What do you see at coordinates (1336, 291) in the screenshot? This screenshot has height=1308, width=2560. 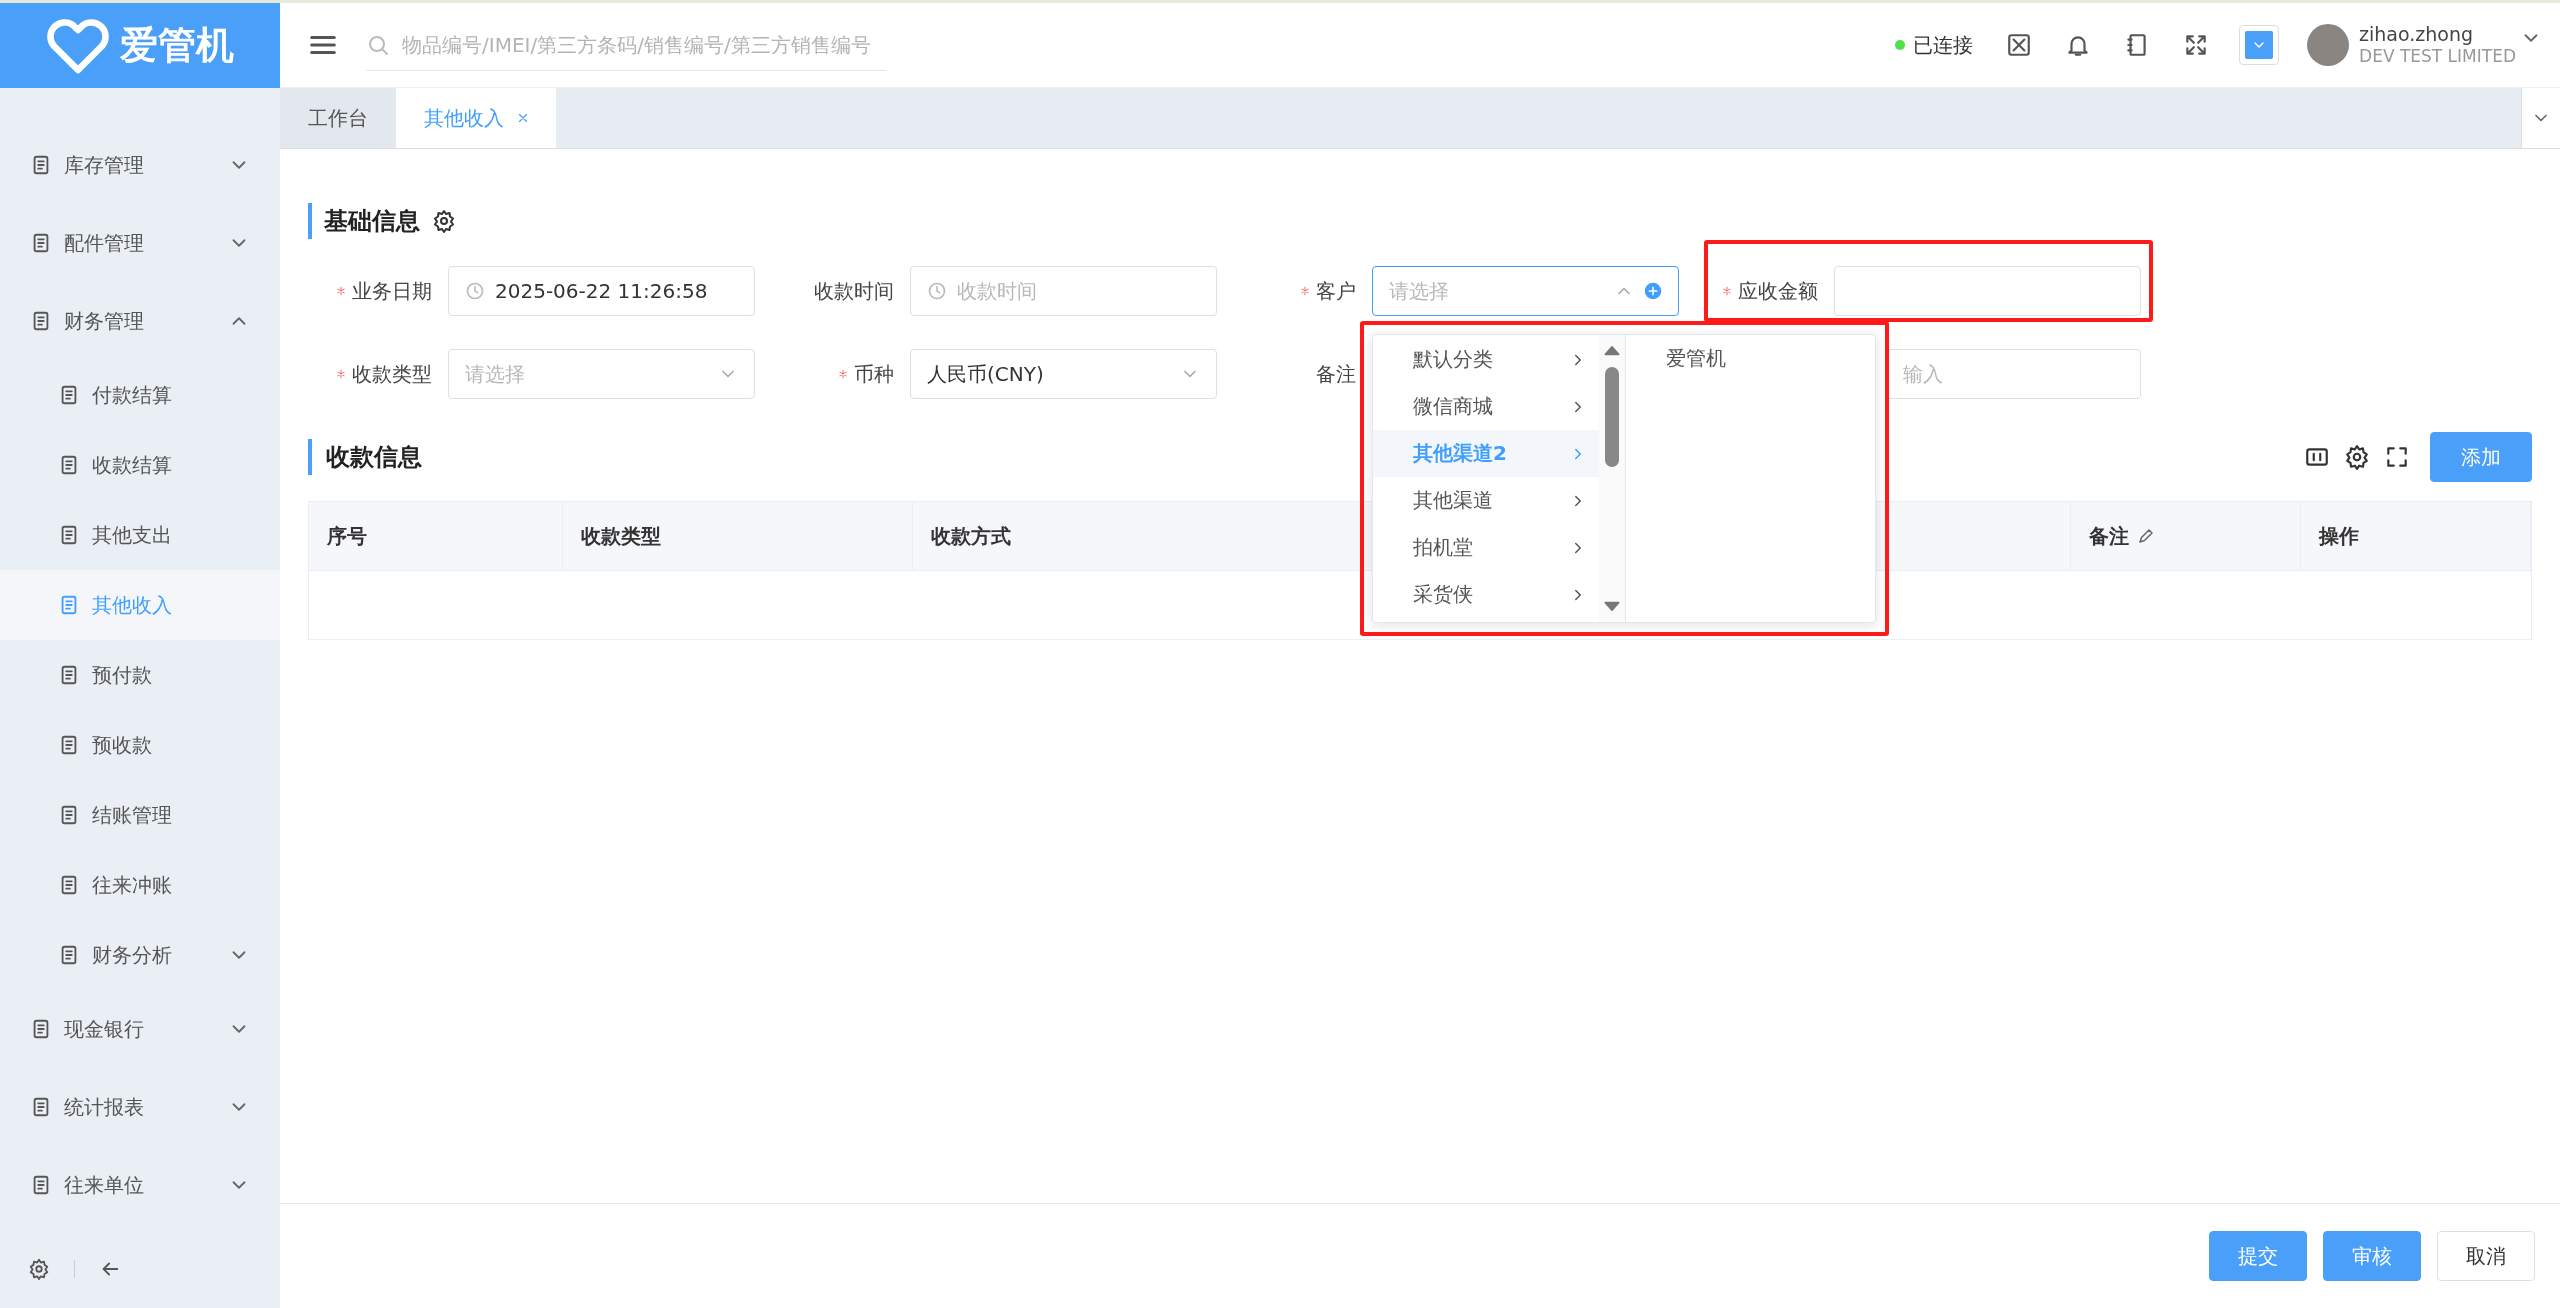 I see `field-label: 客户` at bounding box center [1336, 291].